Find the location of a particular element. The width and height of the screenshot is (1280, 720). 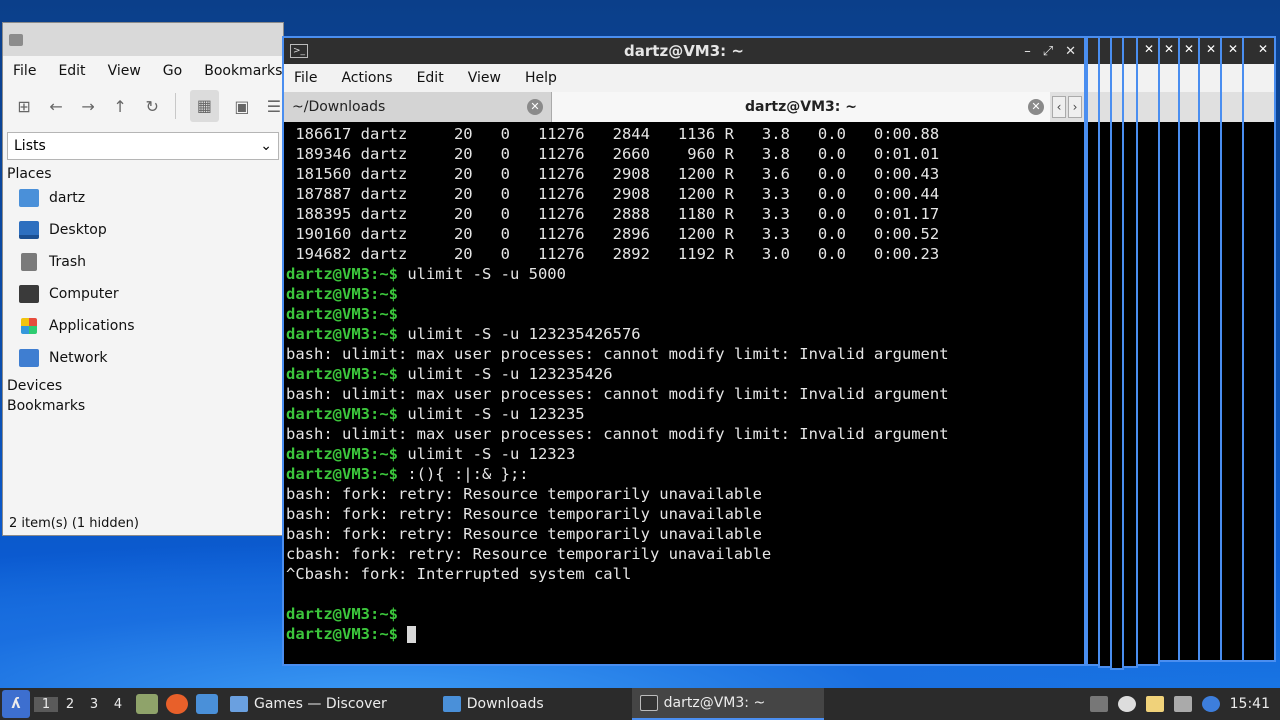

bookmarks-heading: Bookmarks is located at coordinates (143, 404).